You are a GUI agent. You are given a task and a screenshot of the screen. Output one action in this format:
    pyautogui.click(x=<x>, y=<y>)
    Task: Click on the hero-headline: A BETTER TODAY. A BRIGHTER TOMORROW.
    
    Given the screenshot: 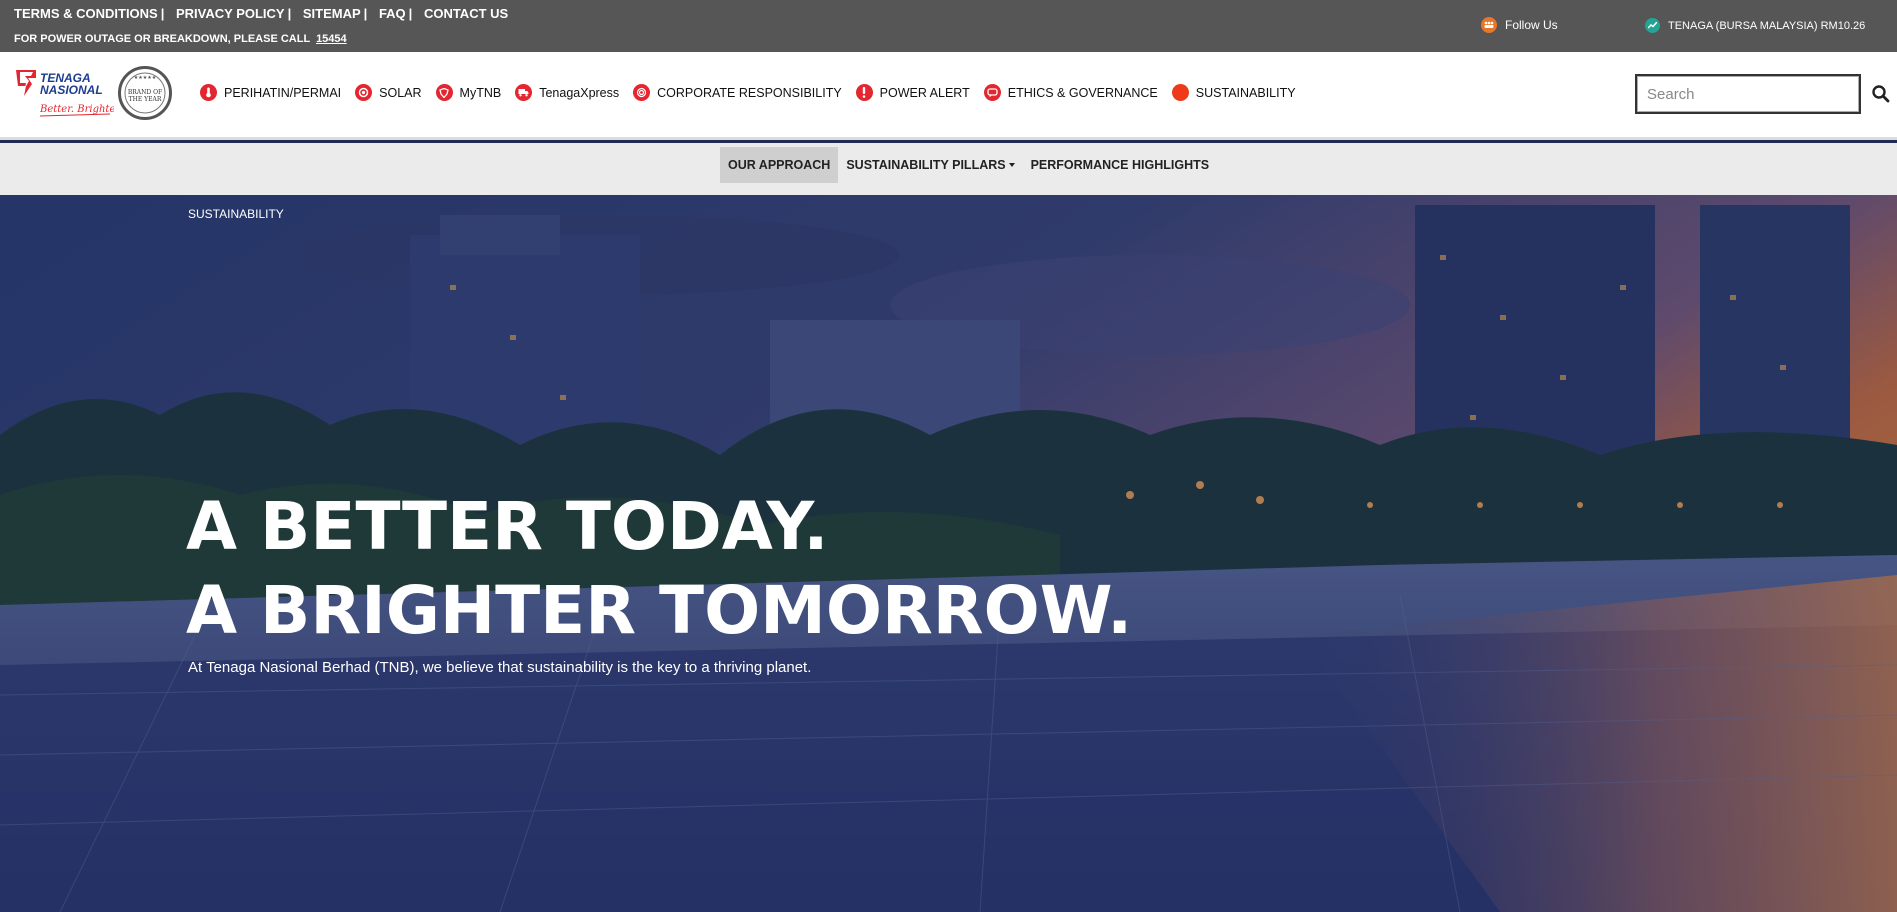 What is the action you would take?
    pyautogui.click(x=659, y=569)
    